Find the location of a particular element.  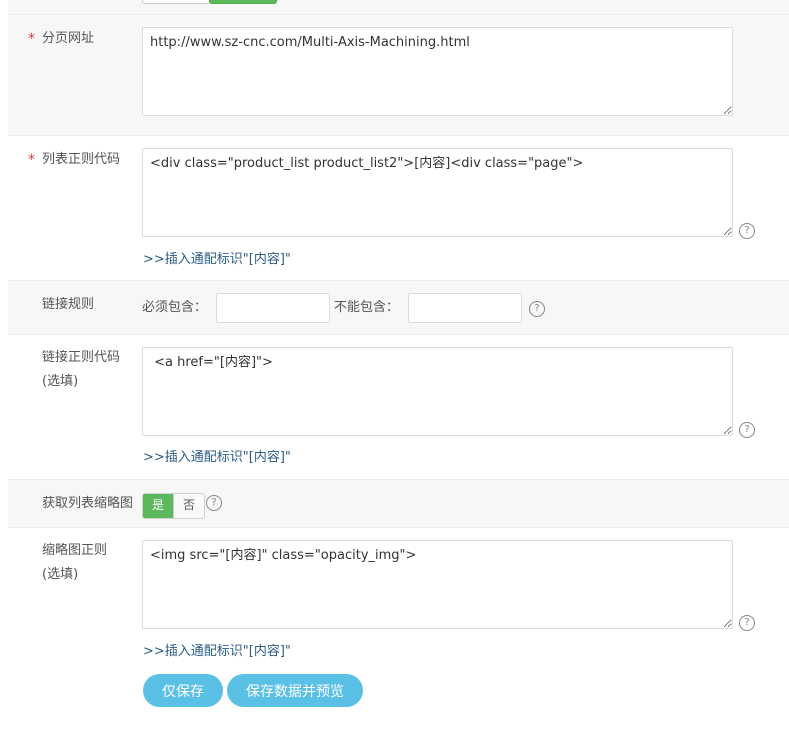

previous-row-stub is located at coordinates (398, 7).